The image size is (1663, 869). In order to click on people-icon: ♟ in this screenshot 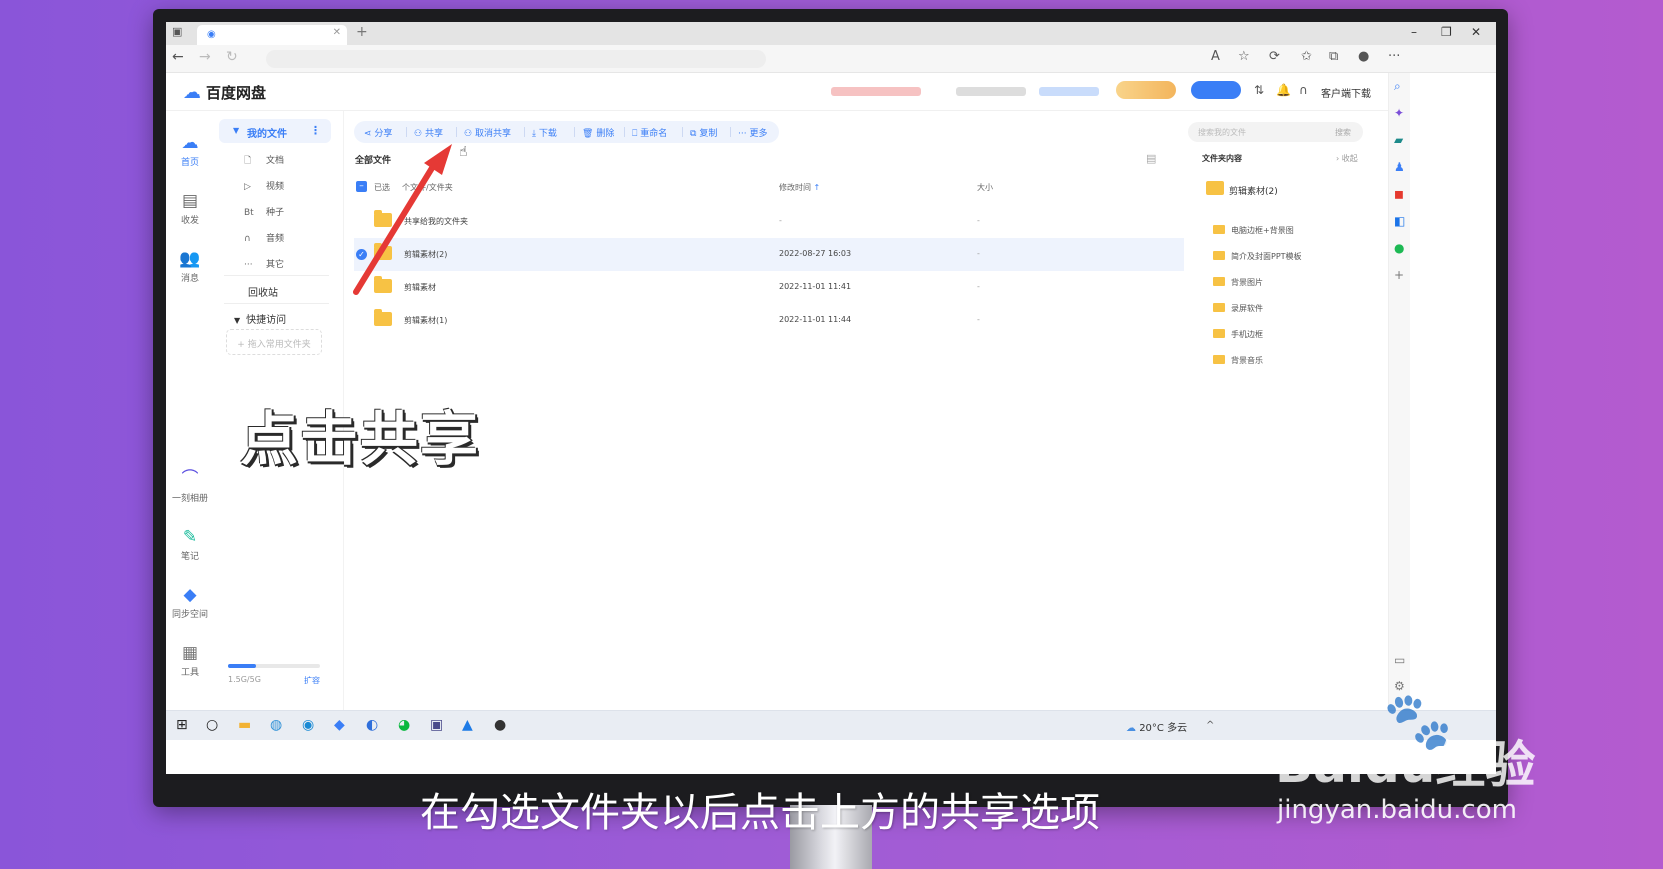, I will do `click(1399, 167)`.